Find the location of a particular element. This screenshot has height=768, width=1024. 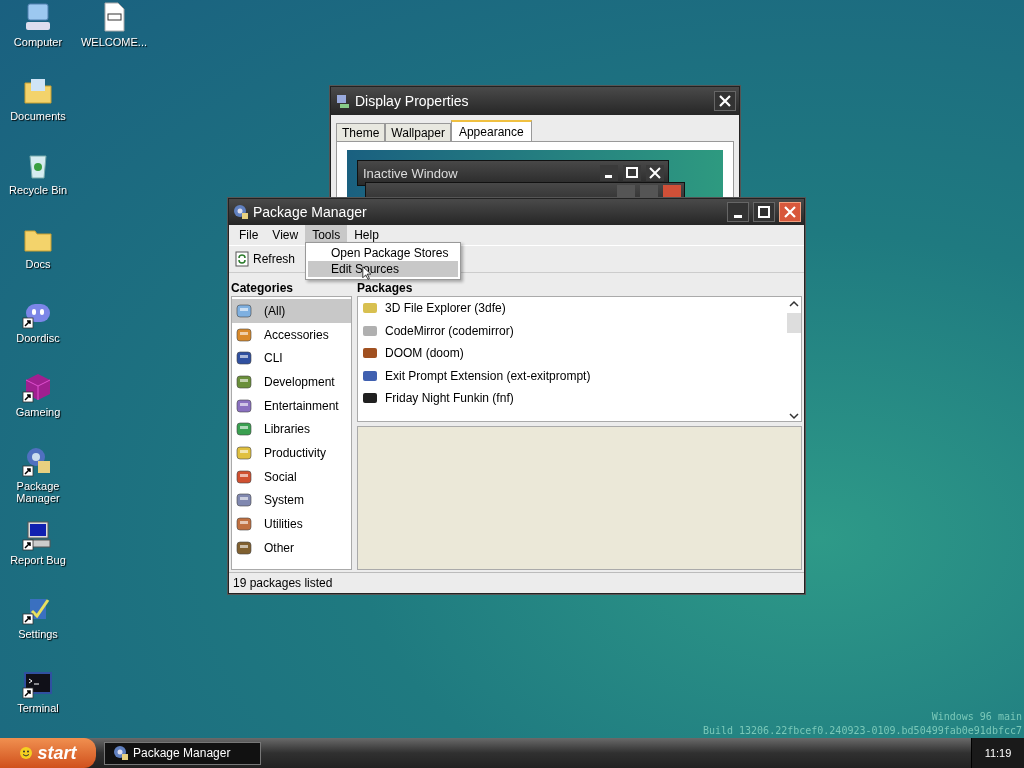

category-item: Development is located at coordinates (291, 382).